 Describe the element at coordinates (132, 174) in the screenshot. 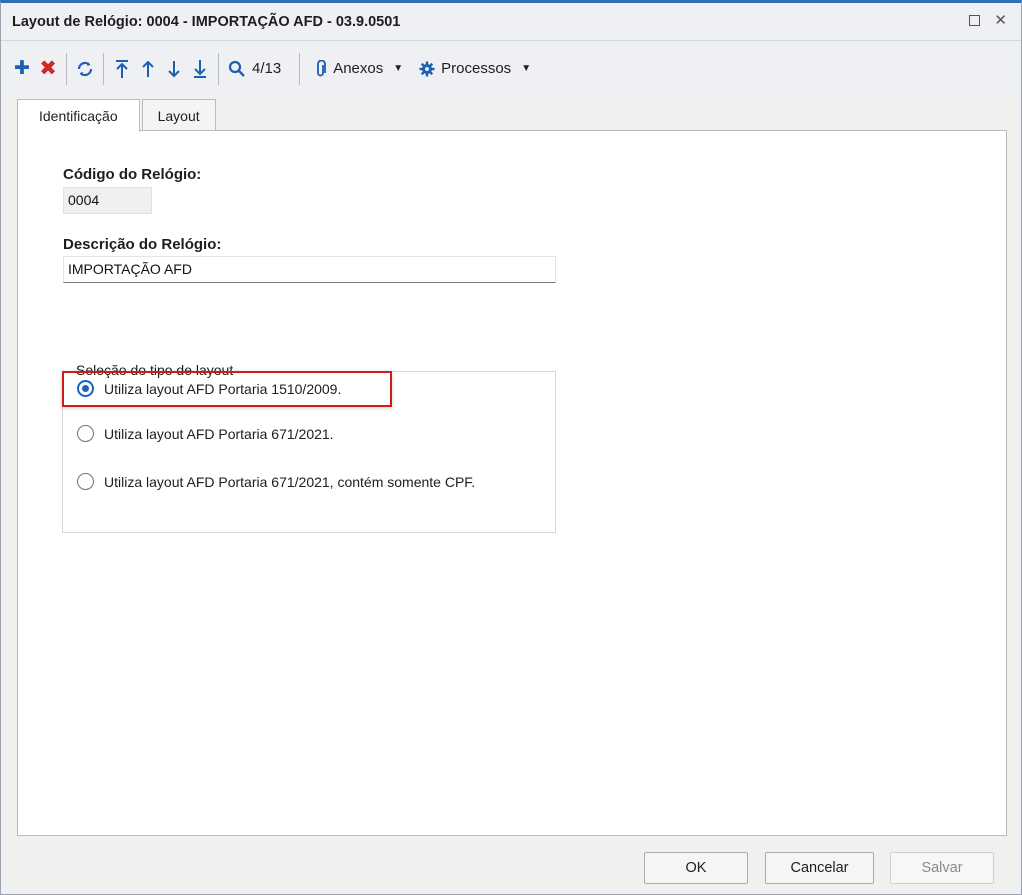

I see `code-label: Código do Relógio:` at that location.